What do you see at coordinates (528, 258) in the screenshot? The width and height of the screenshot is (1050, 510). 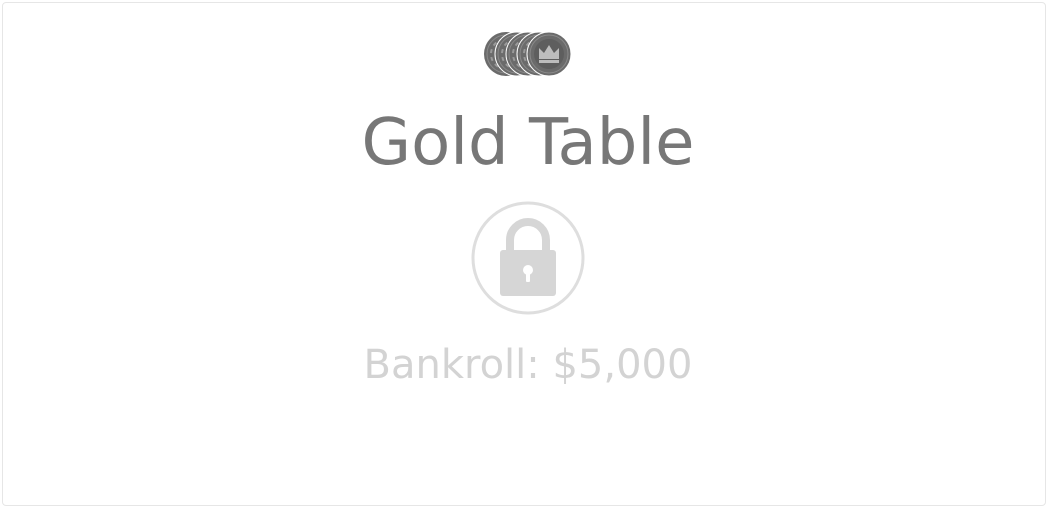 I see `padlock-icon` at bounding box center [528, 258].